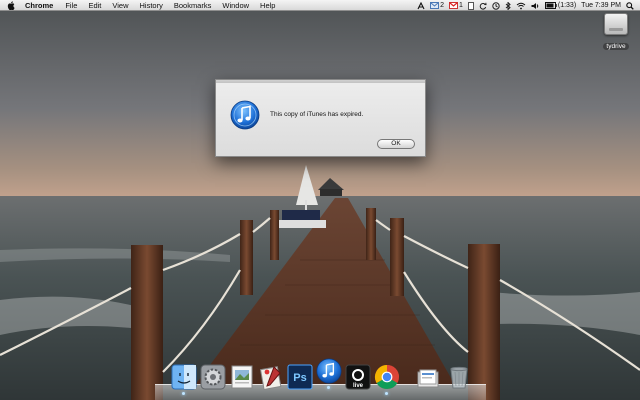  I want to click on dock-finder, so click(184, 379).